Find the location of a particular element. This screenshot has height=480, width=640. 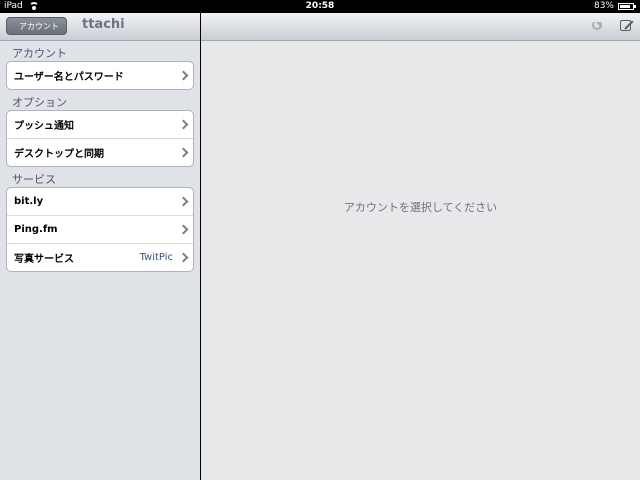

row-label: 写真サービス is located at coordinates (44, 259).